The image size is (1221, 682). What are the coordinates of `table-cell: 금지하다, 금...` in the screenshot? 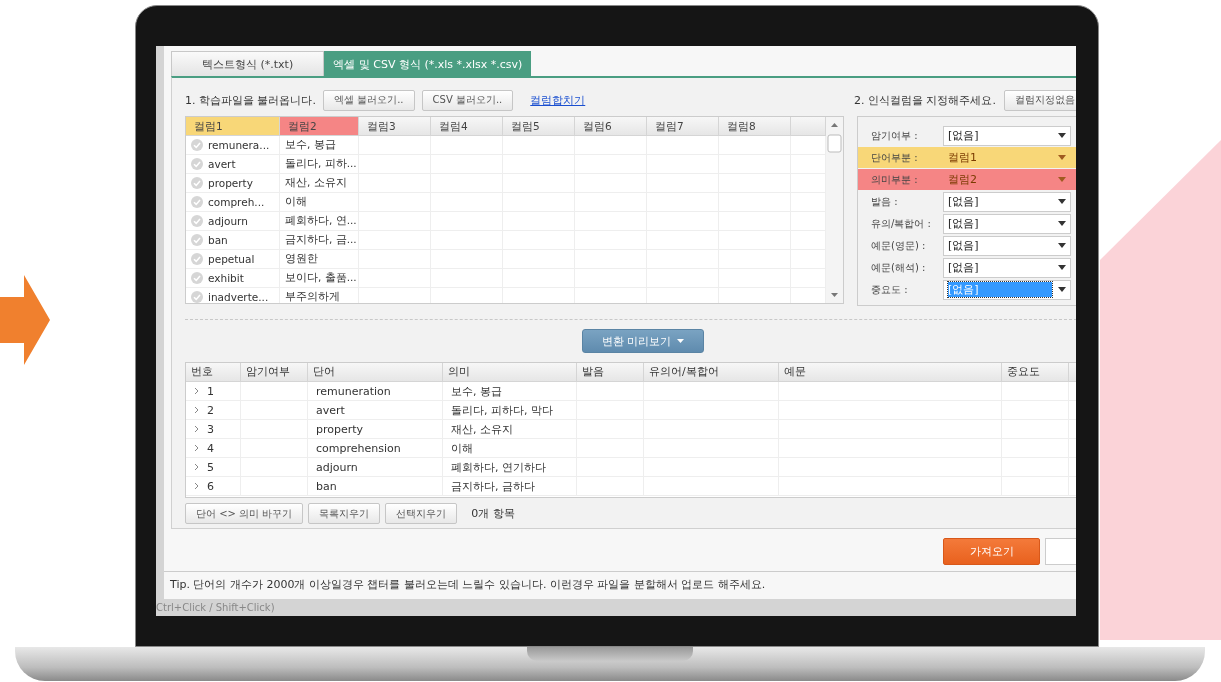 It's located at (319, 240).